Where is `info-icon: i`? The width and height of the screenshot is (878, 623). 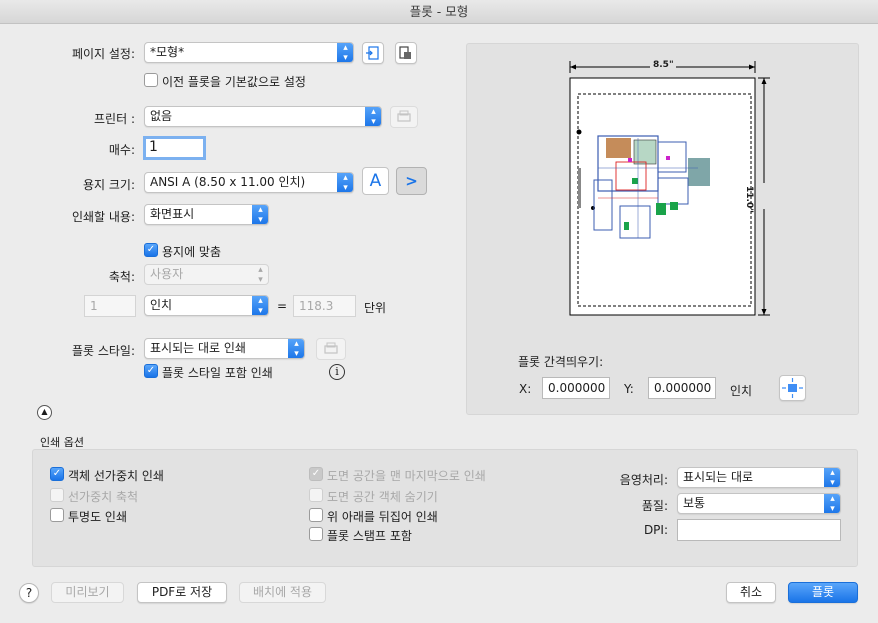 info-icon: i is located at coordinates (337, 372).